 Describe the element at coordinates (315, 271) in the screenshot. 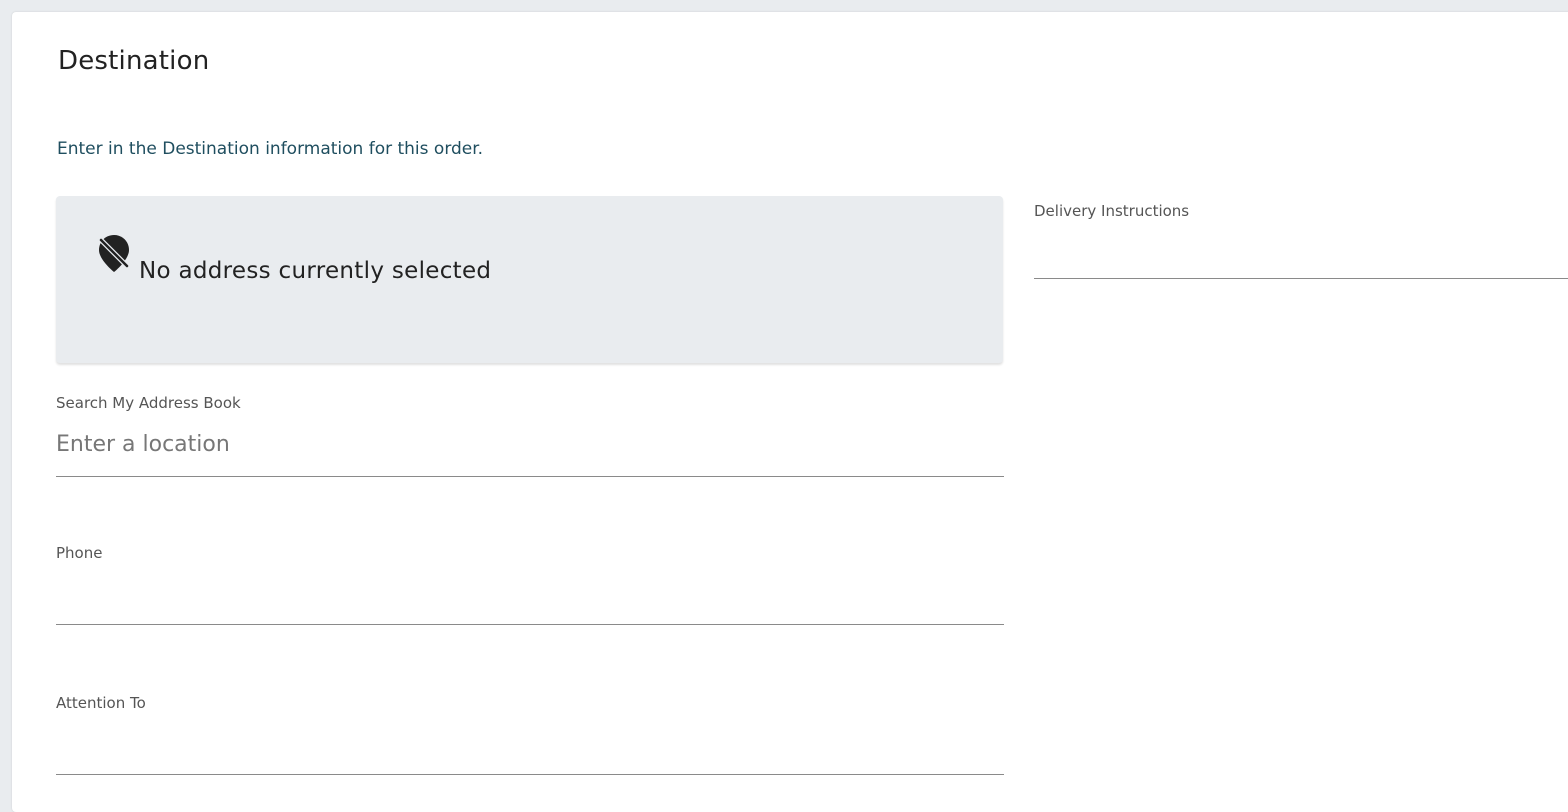

I see `address-status-text: No address currently selected` at that location.